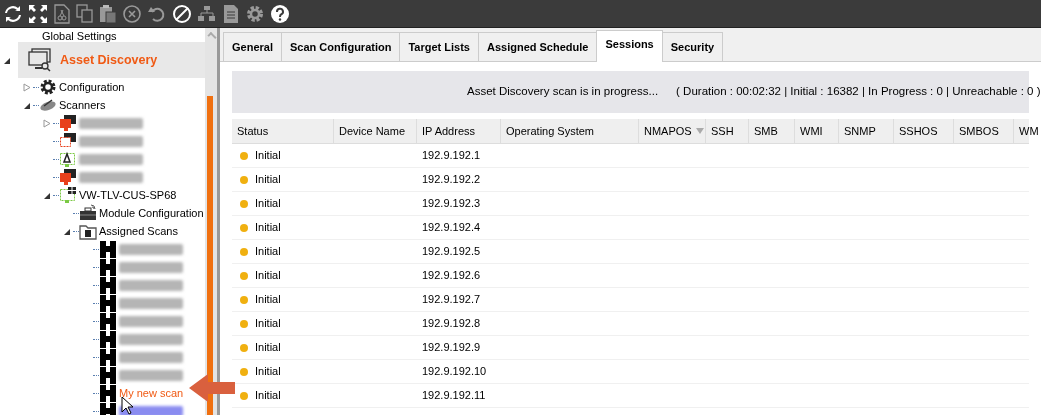 This screenshot has width=1041, height=415. Describe the element at coordinates (283, 131) in the screenshot. I see `column-header: Status` at that location.